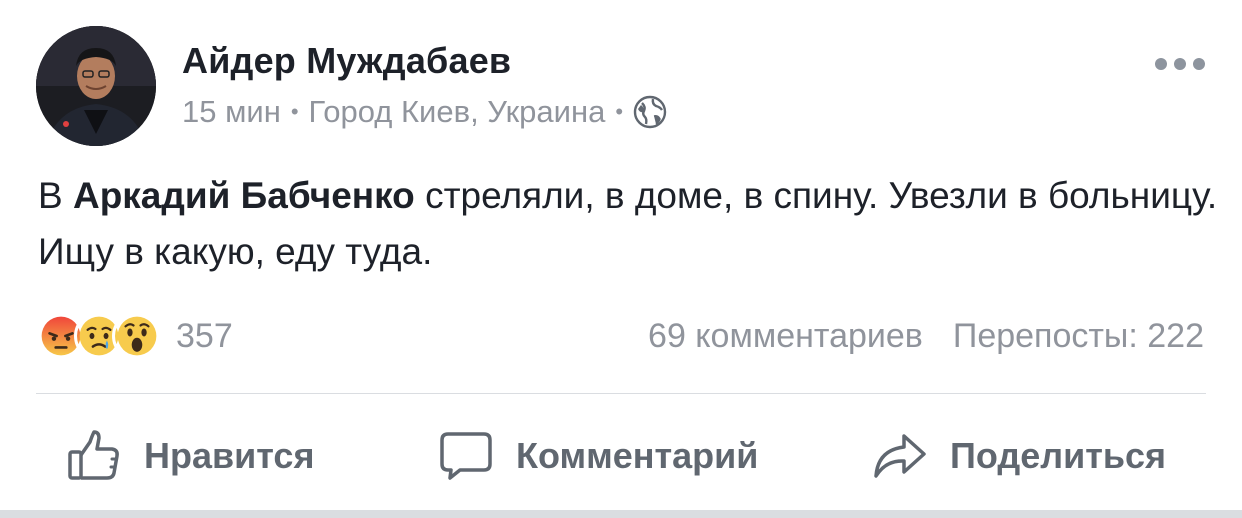 The height and width of the screenshot is (518, 1242). Describe the element at coordinates (621, 514) in the screenshot. I see `post-bottom-border` at that location.